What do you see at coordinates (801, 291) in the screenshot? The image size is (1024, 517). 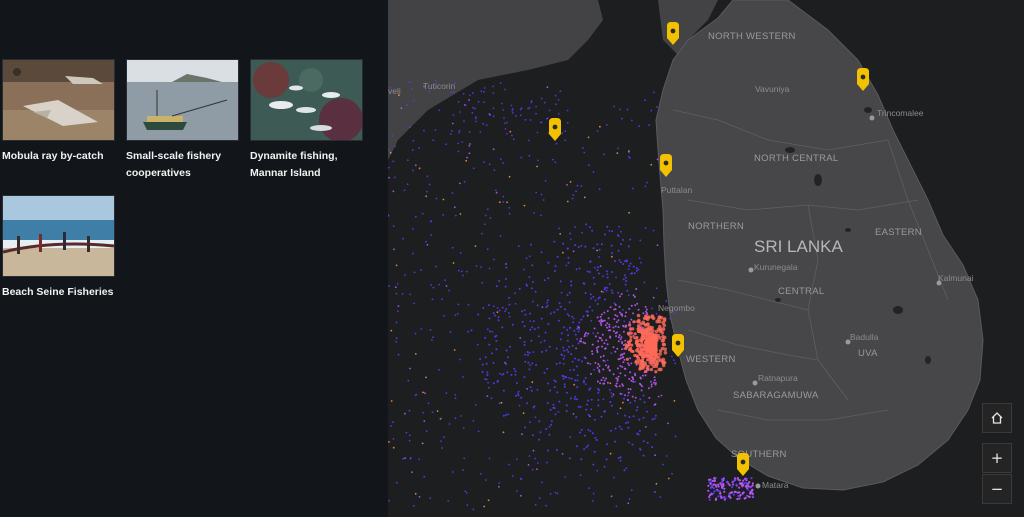 I see `region-label: CENTRAL` at bounding box center [801, 291].